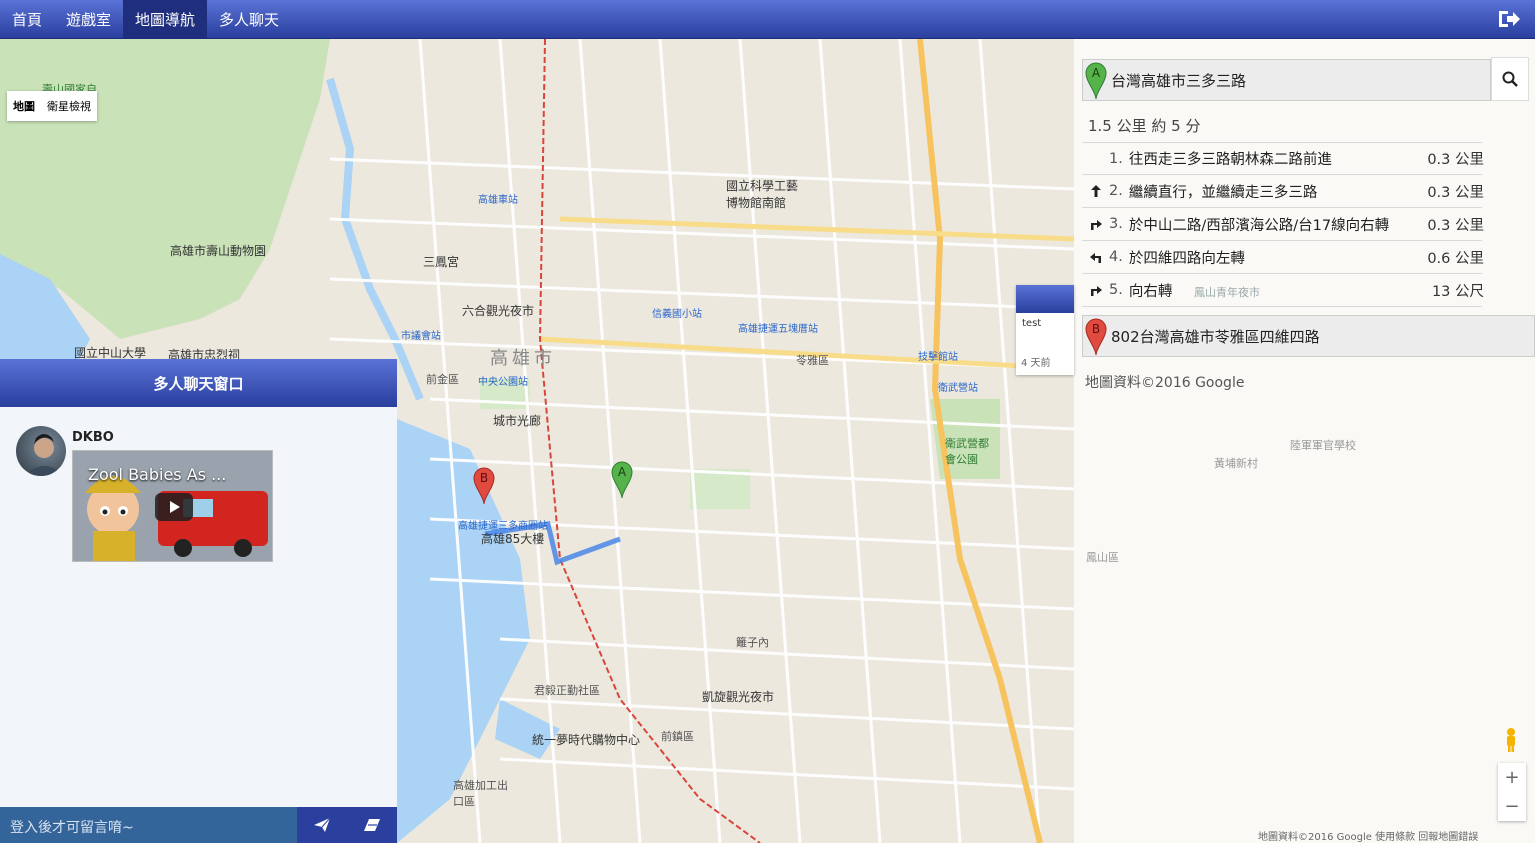 The width and height of the screenshot is (1535, 843). I want to click on origin-marker-icon: A, so click(1096, 81).